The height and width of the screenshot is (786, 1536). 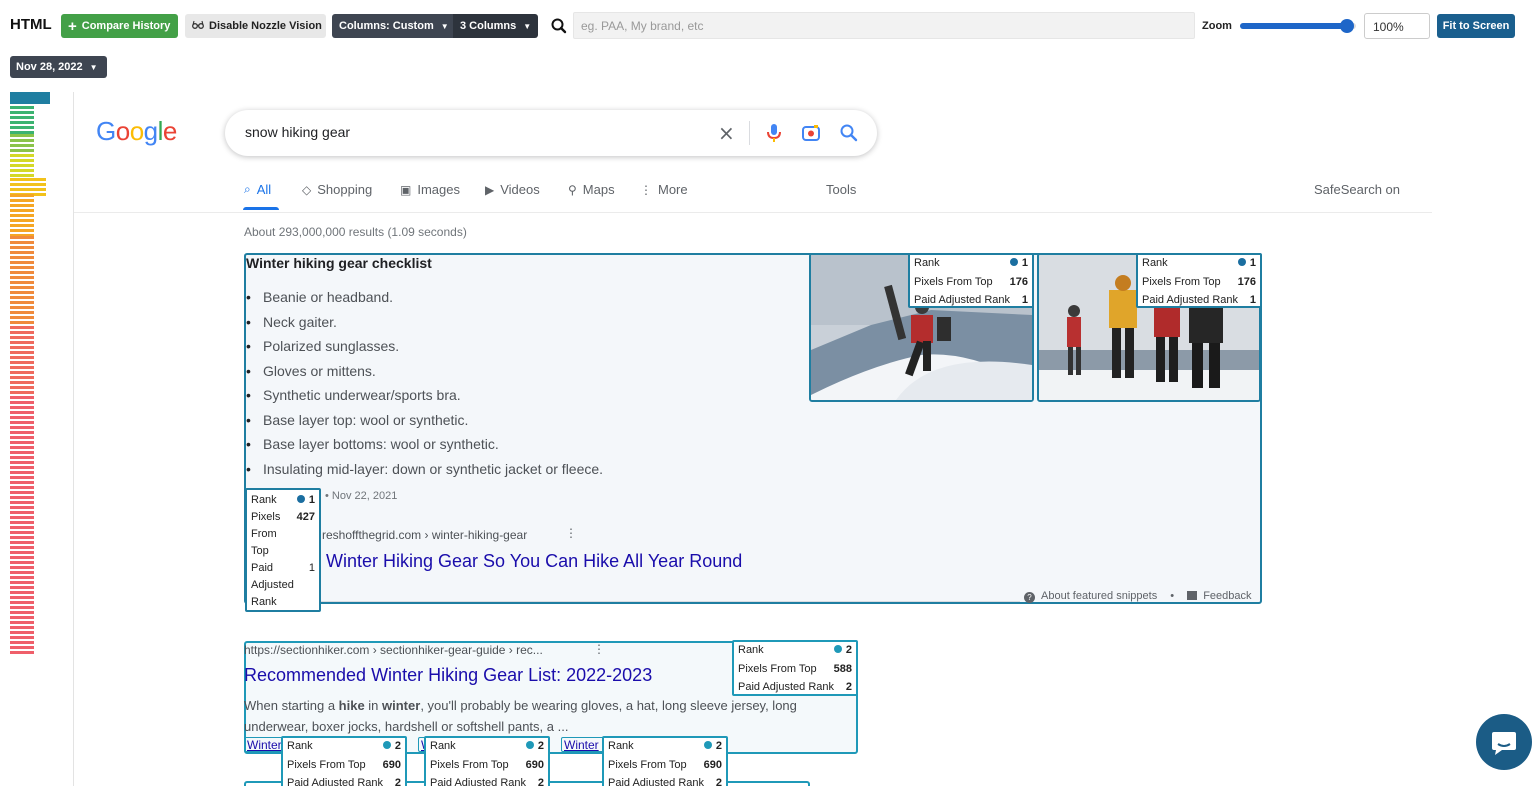 What do you see at coordinates (106, 131) in the screenshot?
I see `logo-letter: G` at bounding box center [106, 131].